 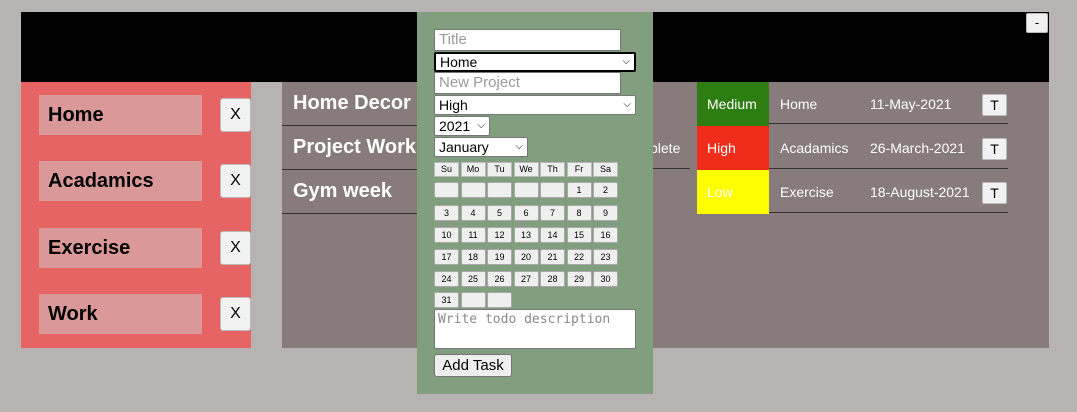 What do you see at coordinates (535, 105) in the screenshot?
I see `priority-select: High ⌵` at bounding box center [535, 105].